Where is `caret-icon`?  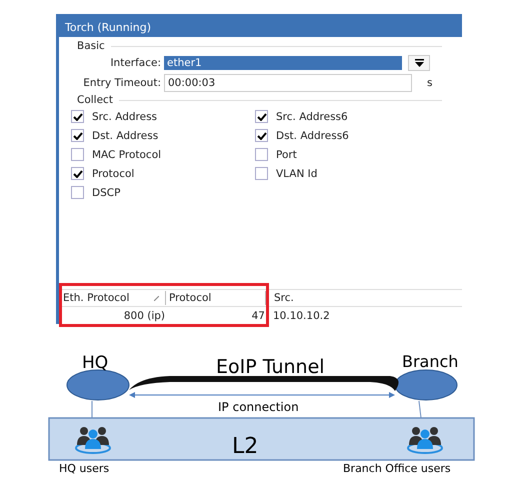 caret-icon is located at coordinates (419, 63).